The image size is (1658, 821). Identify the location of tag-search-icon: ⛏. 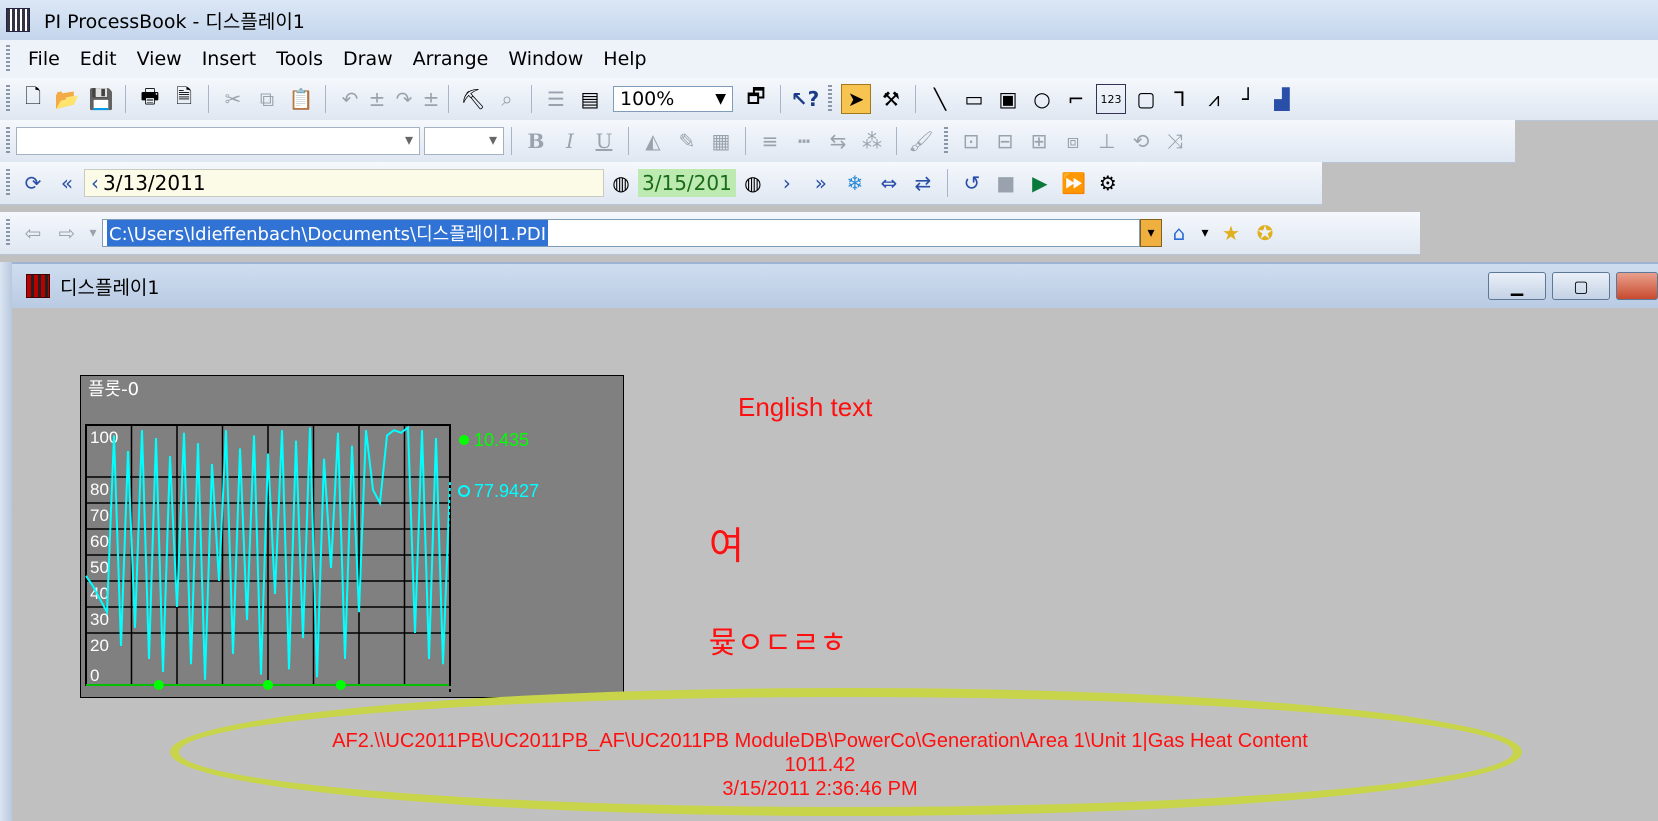
(473, 99).